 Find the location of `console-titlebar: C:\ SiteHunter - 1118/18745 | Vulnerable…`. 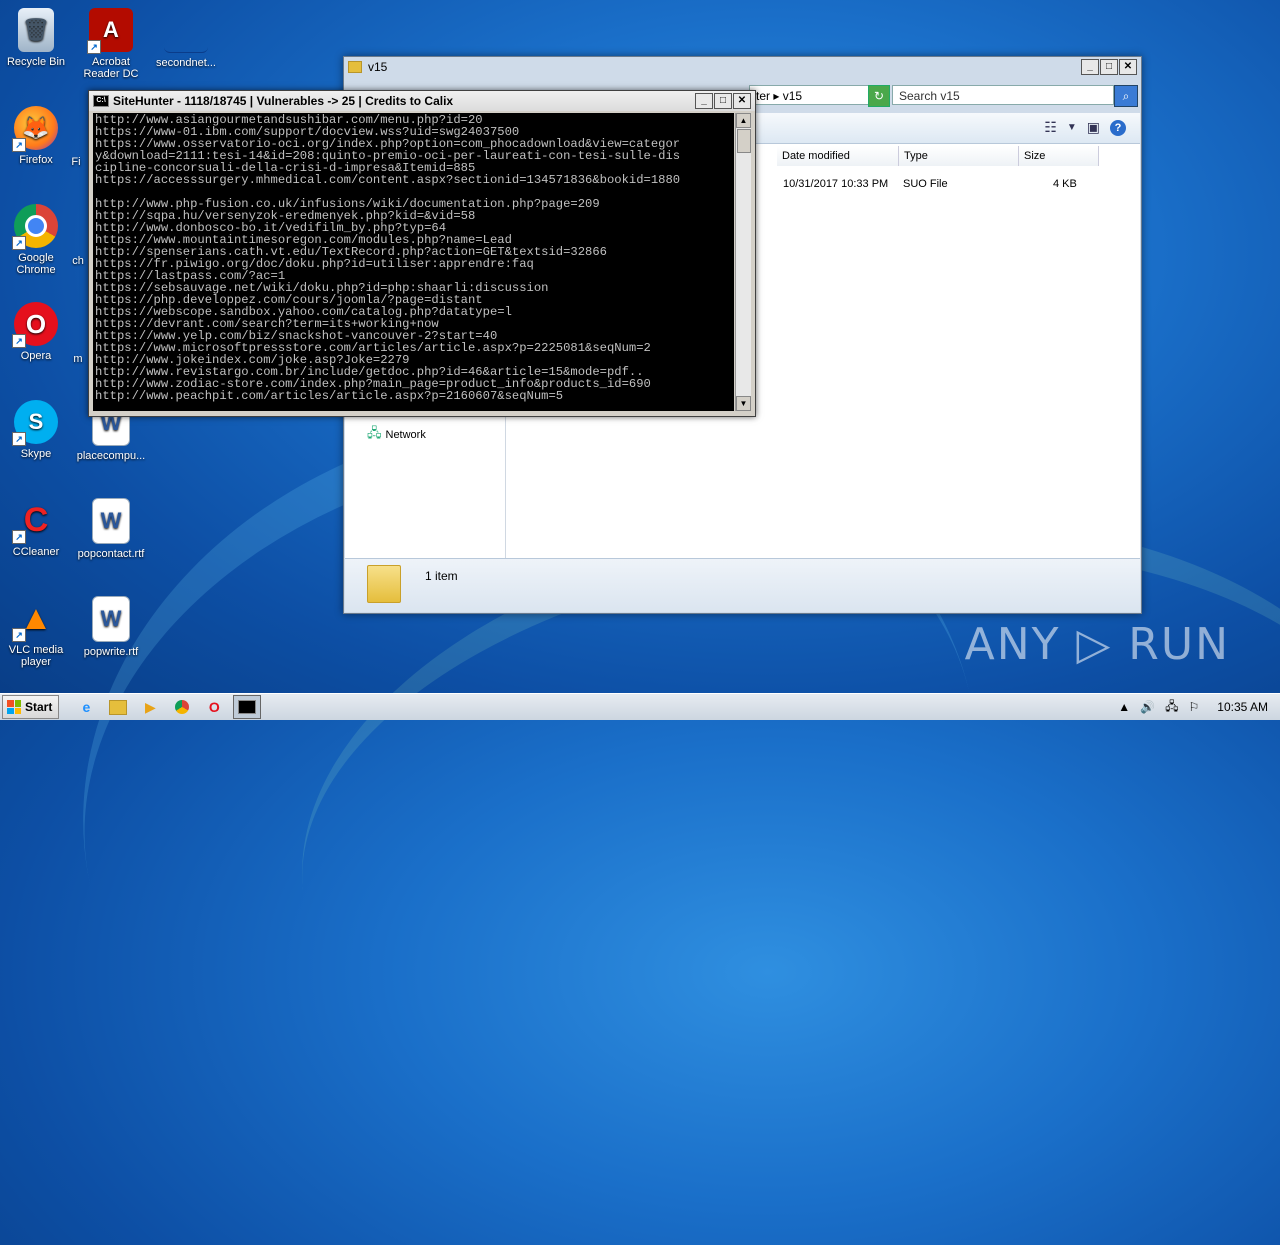

console-titlebar: C:\ SiteHunter - 1118/18745 | Vulnerable… is located at coordinates (422, 101).